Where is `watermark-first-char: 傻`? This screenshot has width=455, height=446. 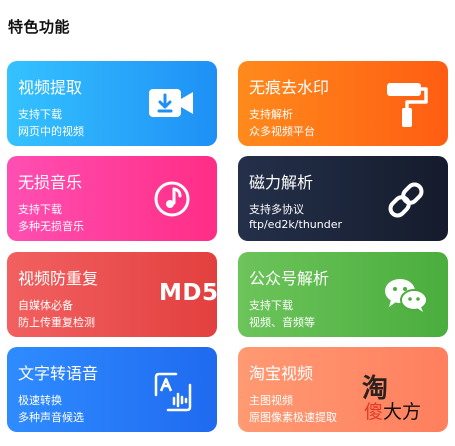 watermark-first-char: 傻 is located at coordinates (374, 412).